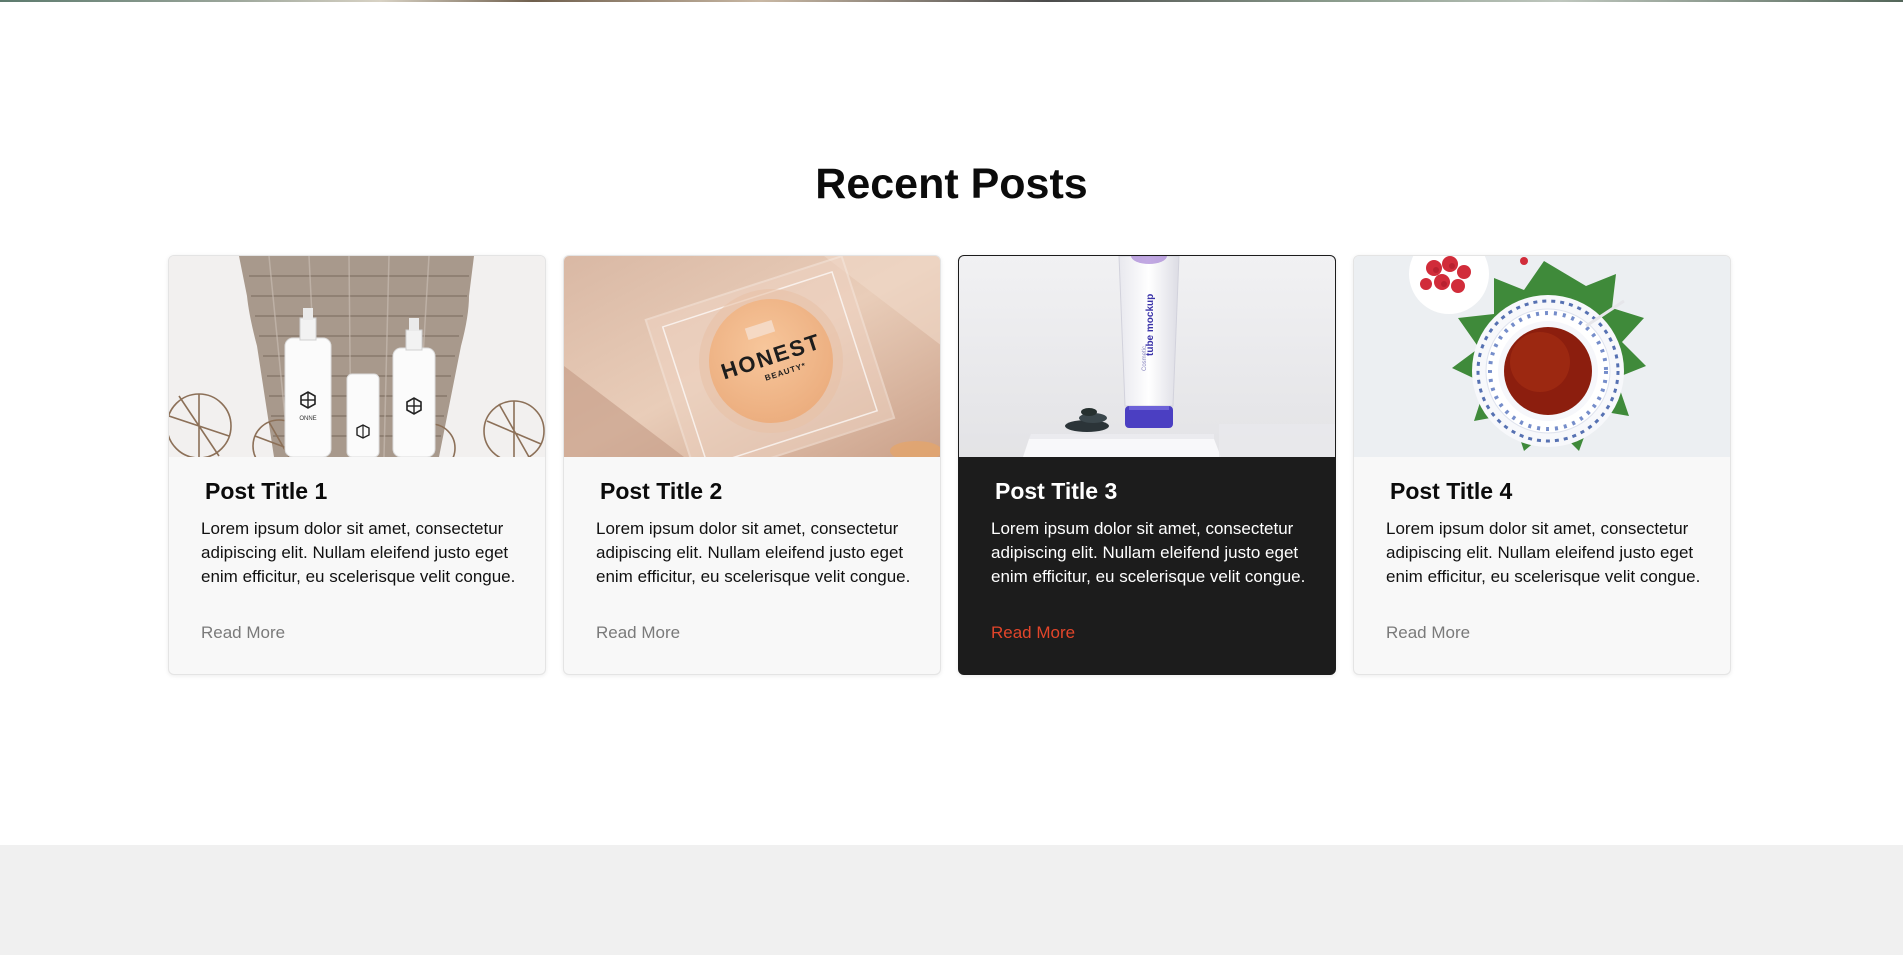  I want to click on post-title: Post Title 1, so click(357, 481).